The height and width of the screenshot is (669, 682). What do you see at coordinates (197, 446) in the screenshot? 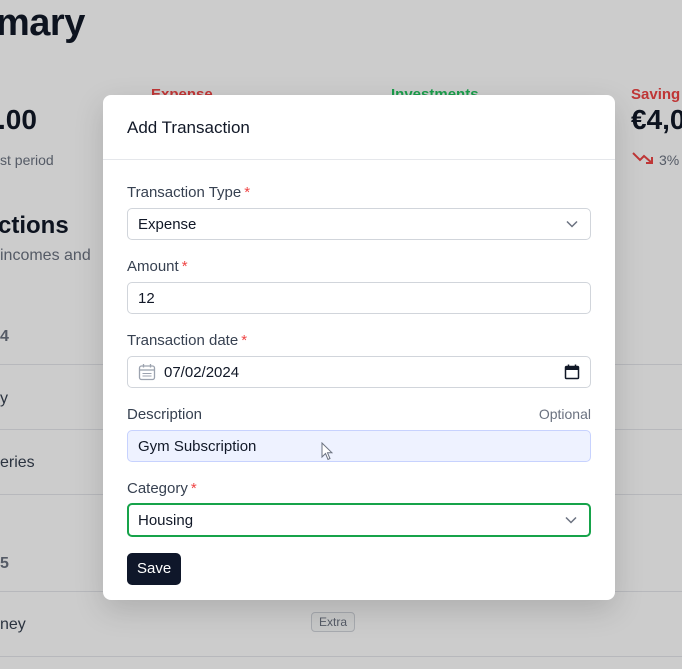
I see `description-value: Gym Subscription` at bounding box center [197, 446].